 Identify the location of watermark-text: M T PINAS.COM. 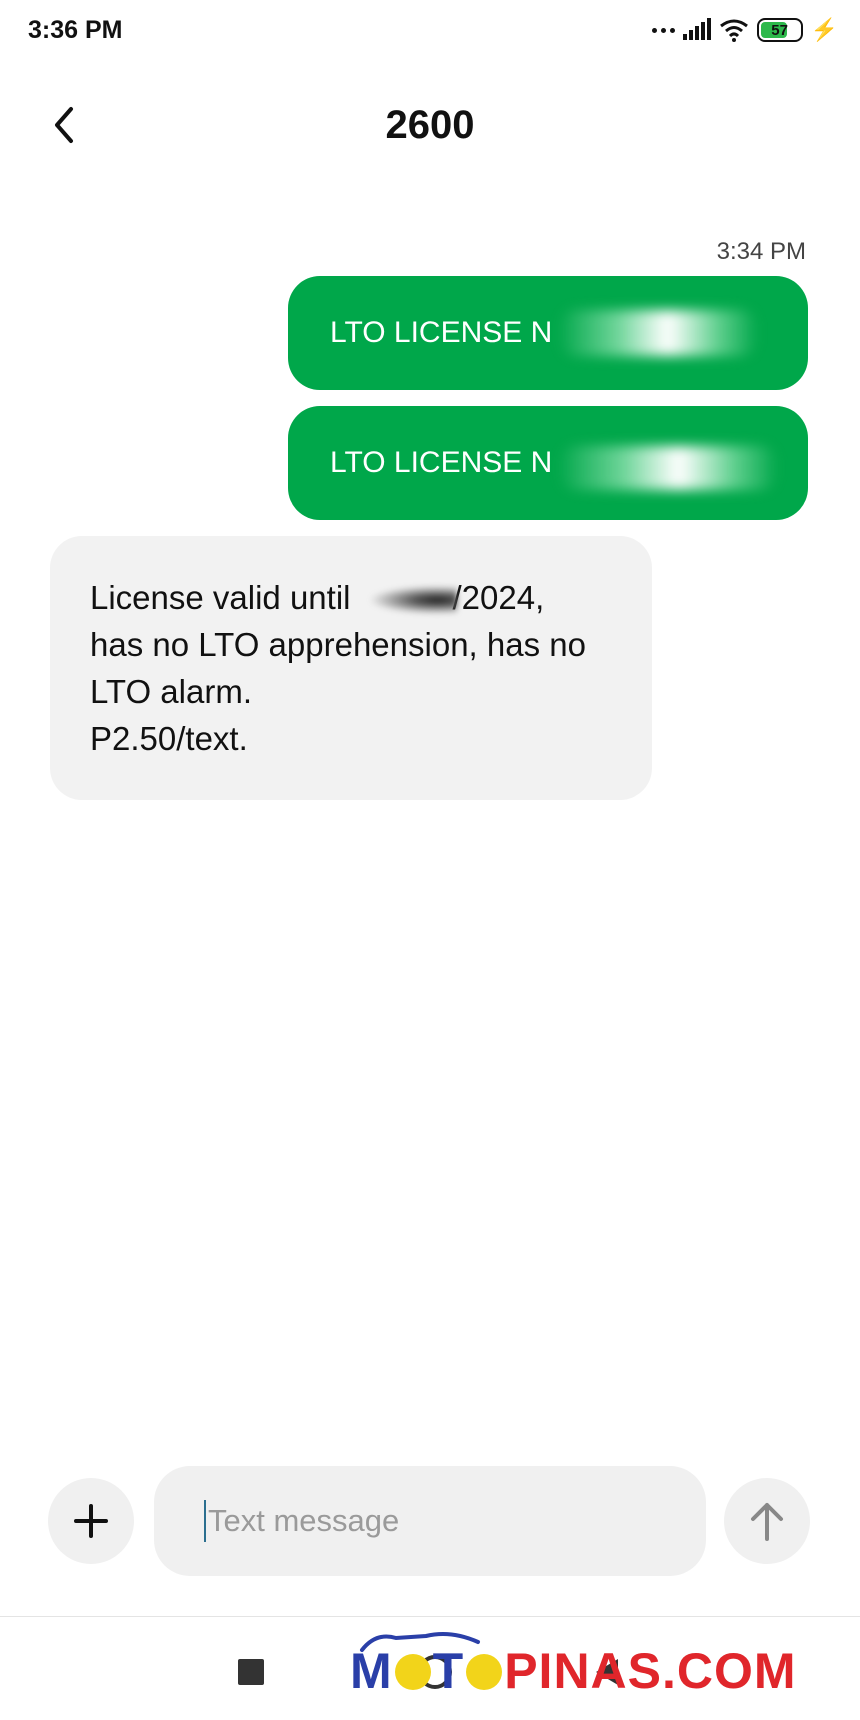
(573, 1671).